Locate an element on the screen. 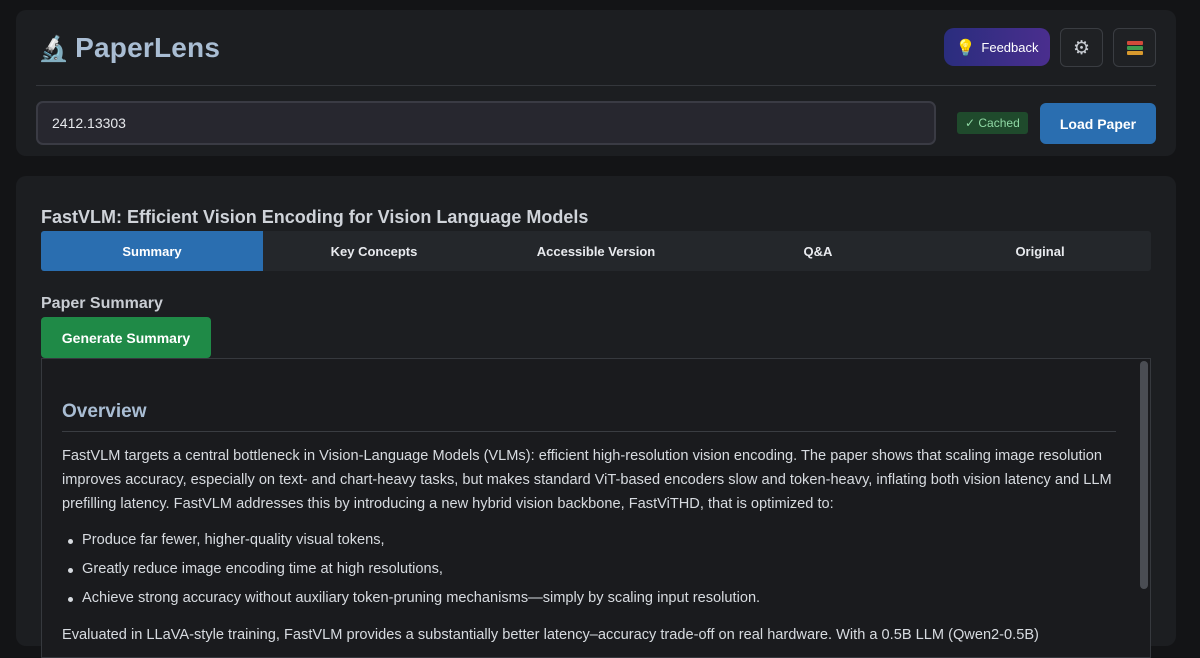 This screenshot has width=1200, height=658. brand: 🔬 PaperLens is located at coordinates (129, 48).